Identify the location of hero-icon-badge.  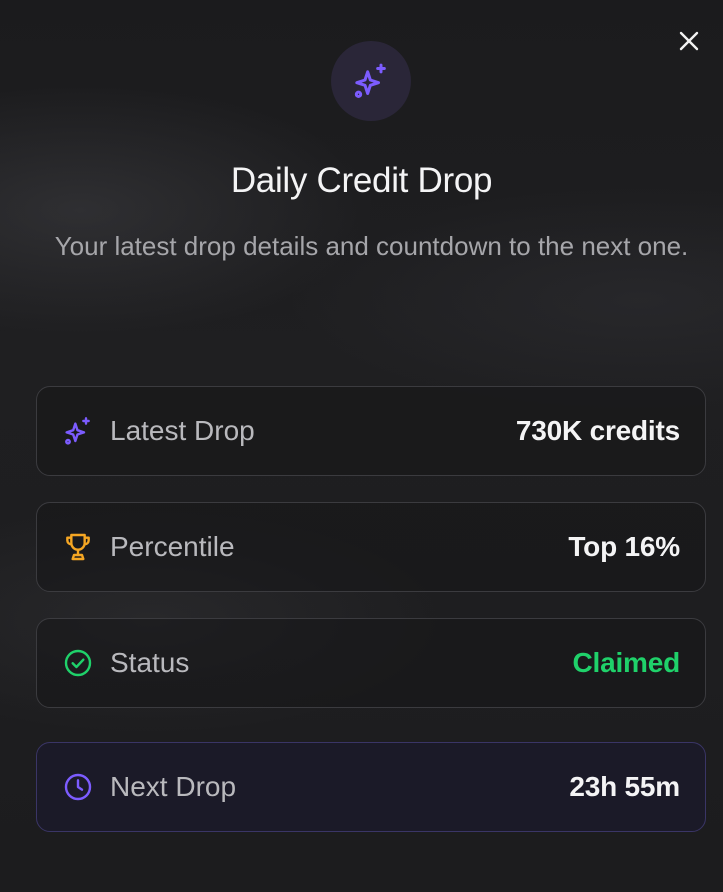
(371, 81).